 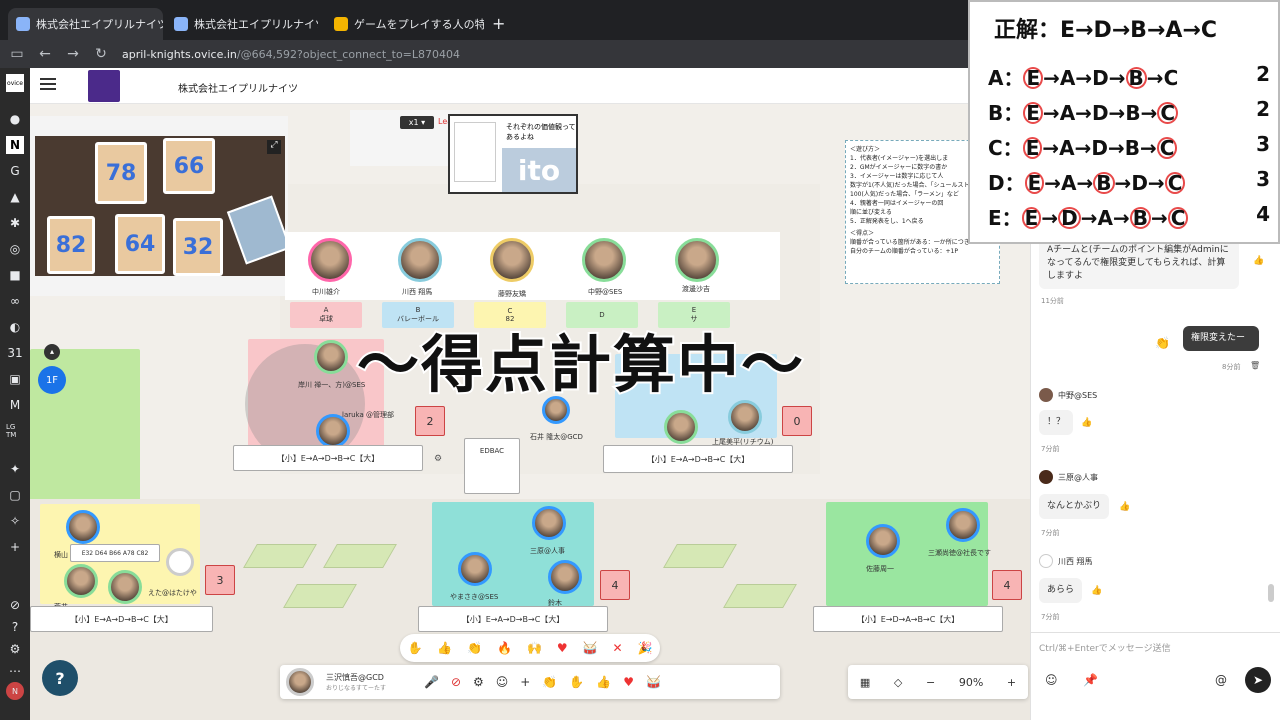 I want to click on camera-icon: ■, so click(x=15, y=275).